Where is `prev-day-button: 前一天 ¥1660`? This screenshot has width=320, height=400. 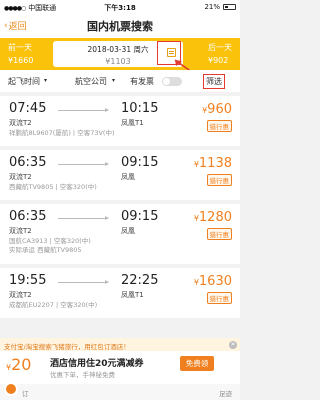
prev-day-button: 前一天 ¥1660 is located at coordinates (20, 53).